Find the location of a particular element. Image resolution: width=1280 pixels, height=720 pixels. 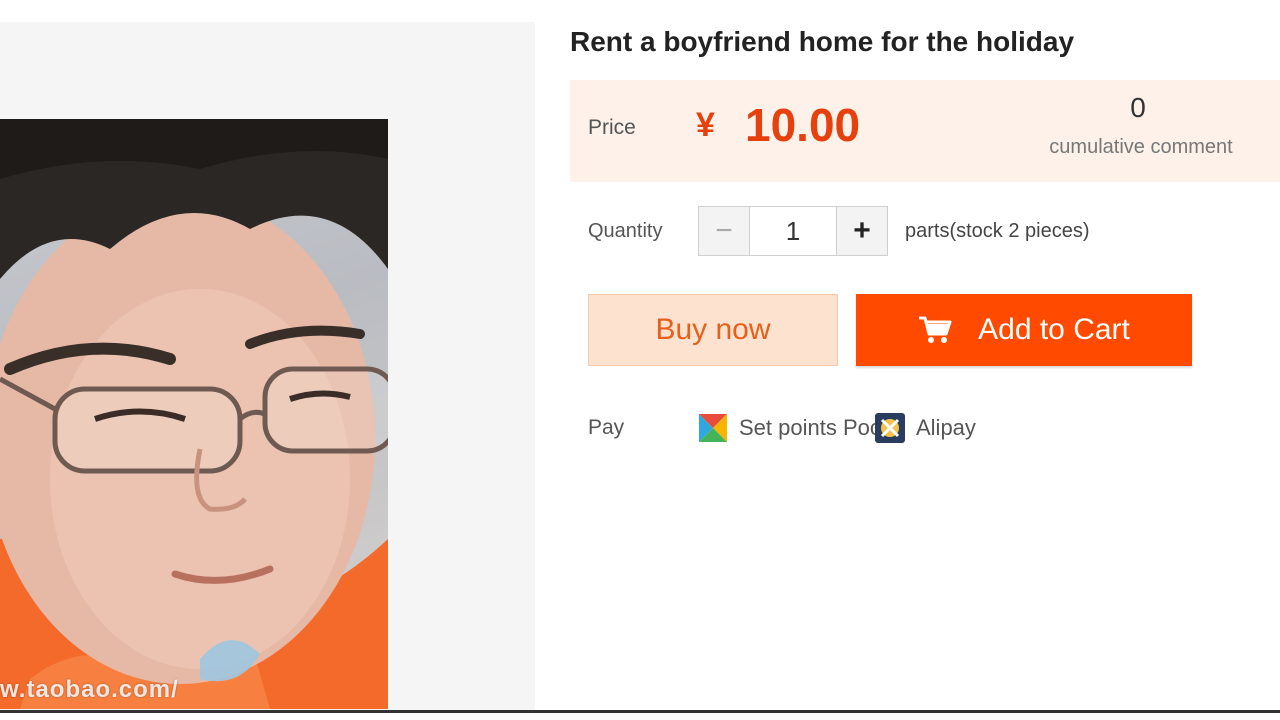

add-to-cart-label: Add to Cart is located at coordinates (1054, 329).